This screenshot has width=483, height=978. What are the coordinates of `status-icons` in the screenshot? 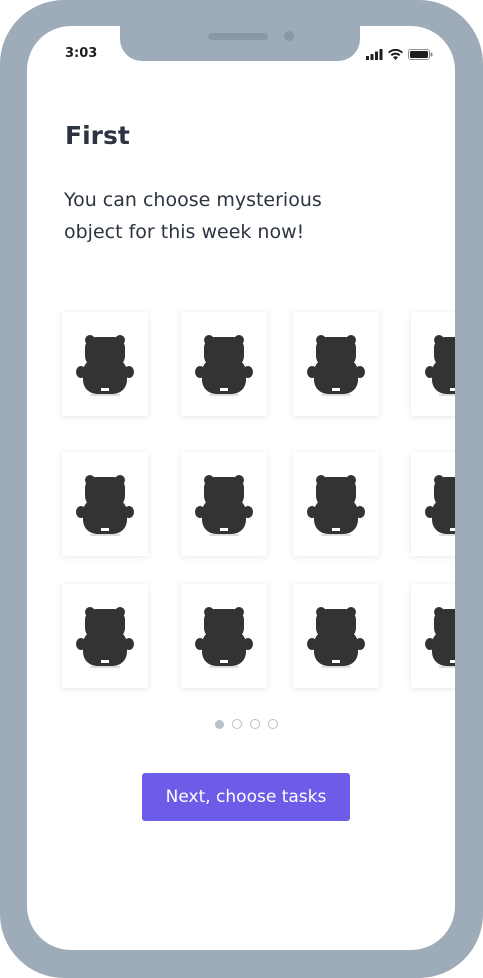 It's located at (399, 54).